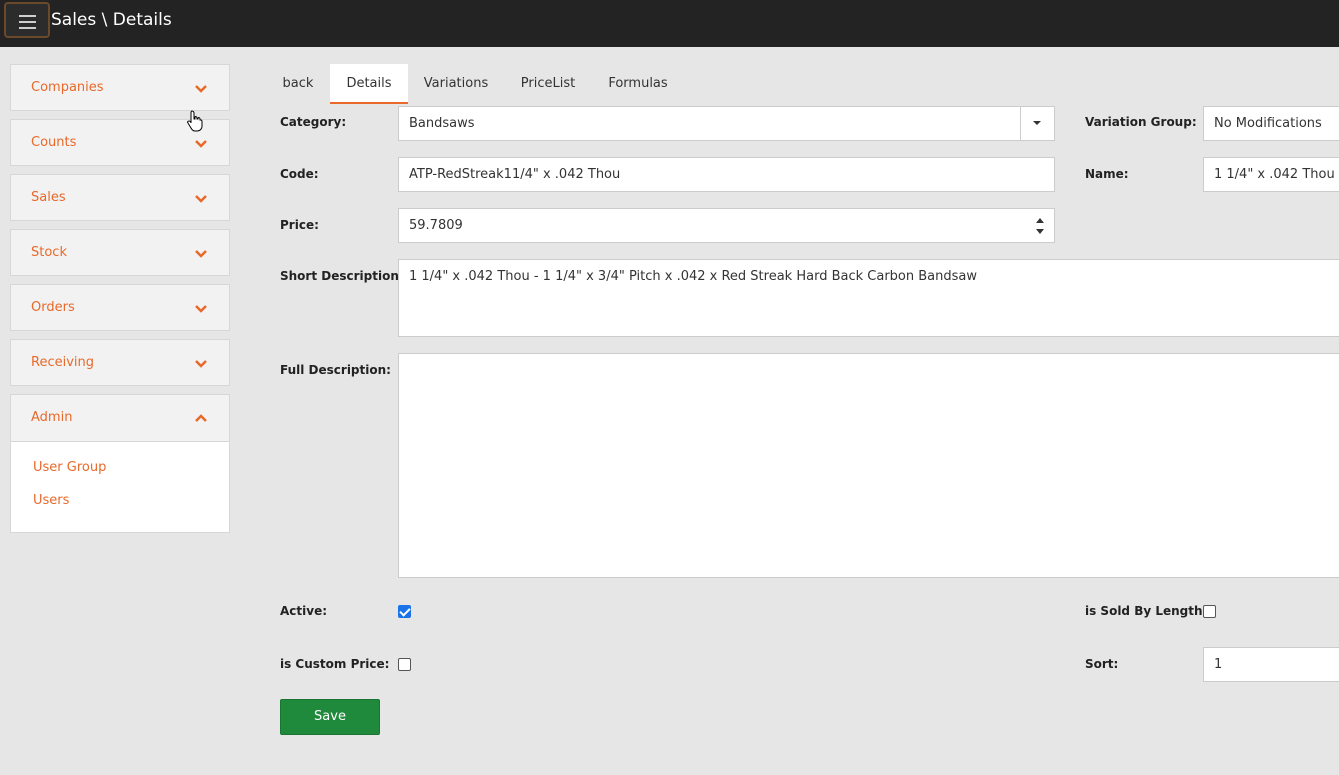 The height and width of the screenshot is (775, 1339). Describe the element at coordinates (1209, 611) in the screenshot. I see `sold-by-length-checkbox` at that location.